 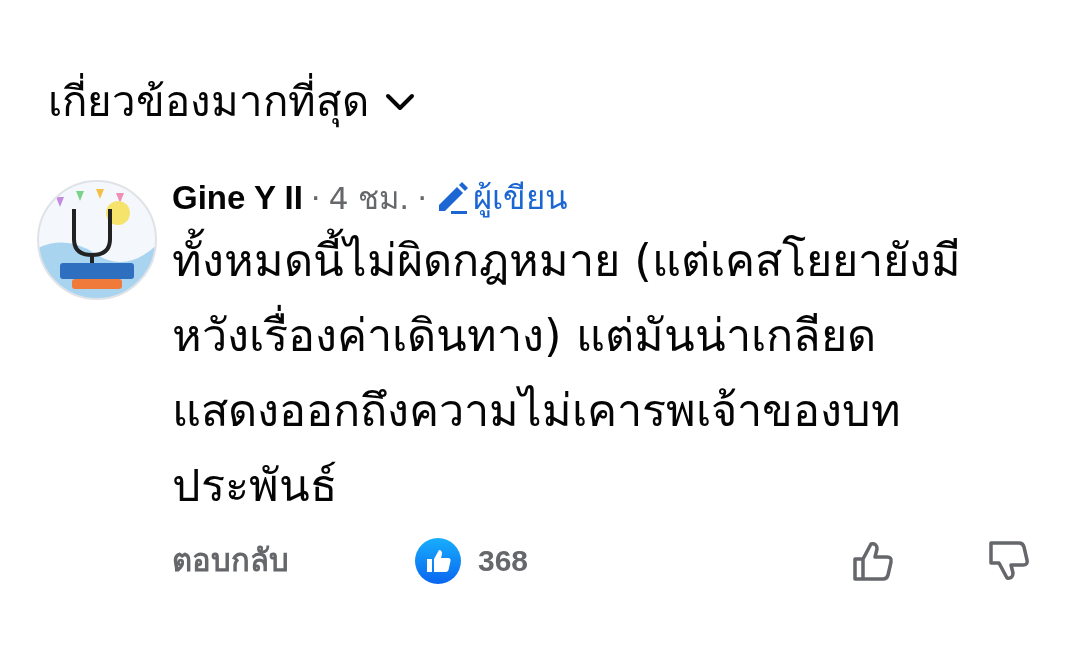 I want to click on reply-link: ตอบกลับ, so click(x=293, y=560).